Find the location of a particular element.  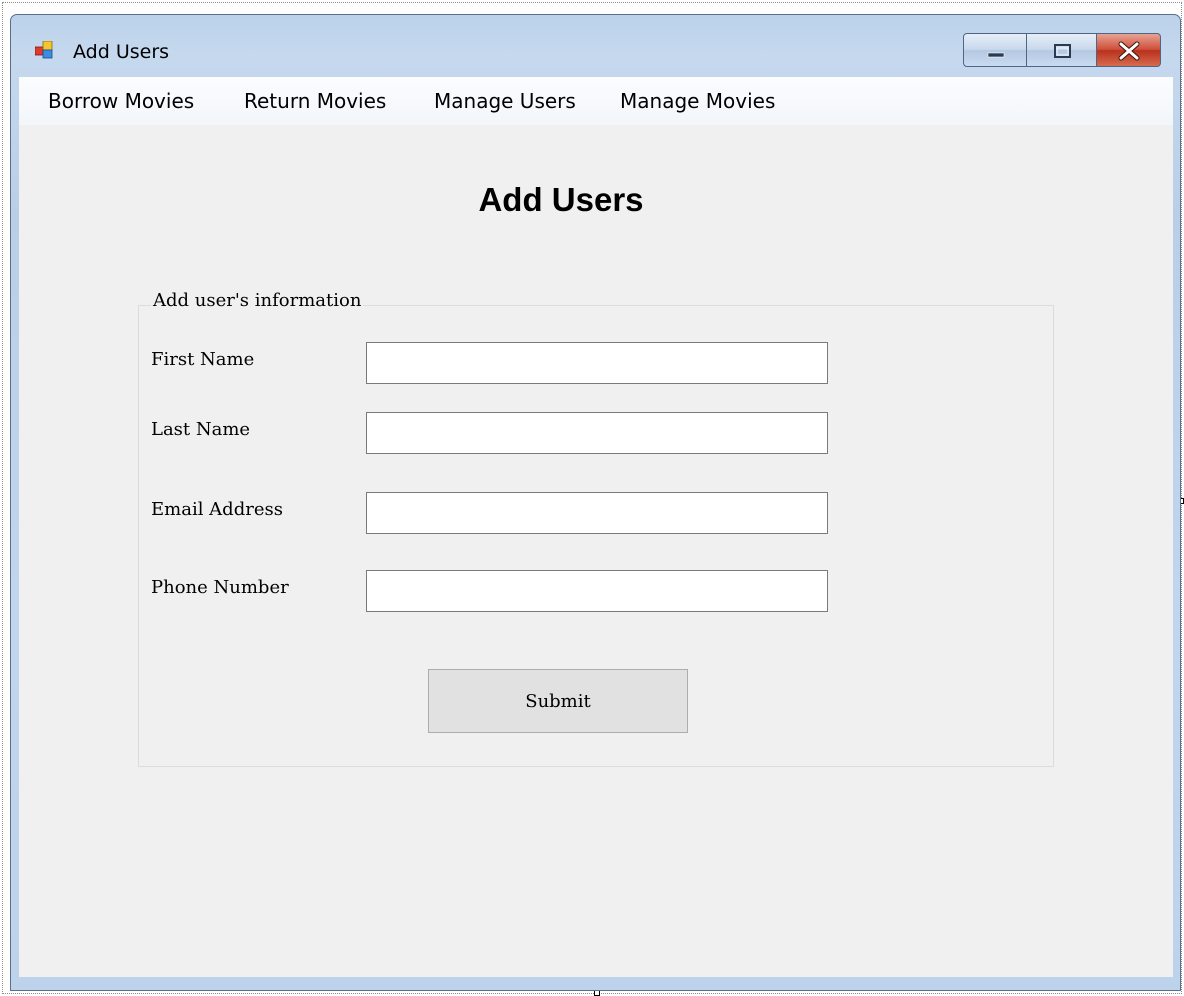

email-address-label: Email Address is located at coordinates (217, 509).